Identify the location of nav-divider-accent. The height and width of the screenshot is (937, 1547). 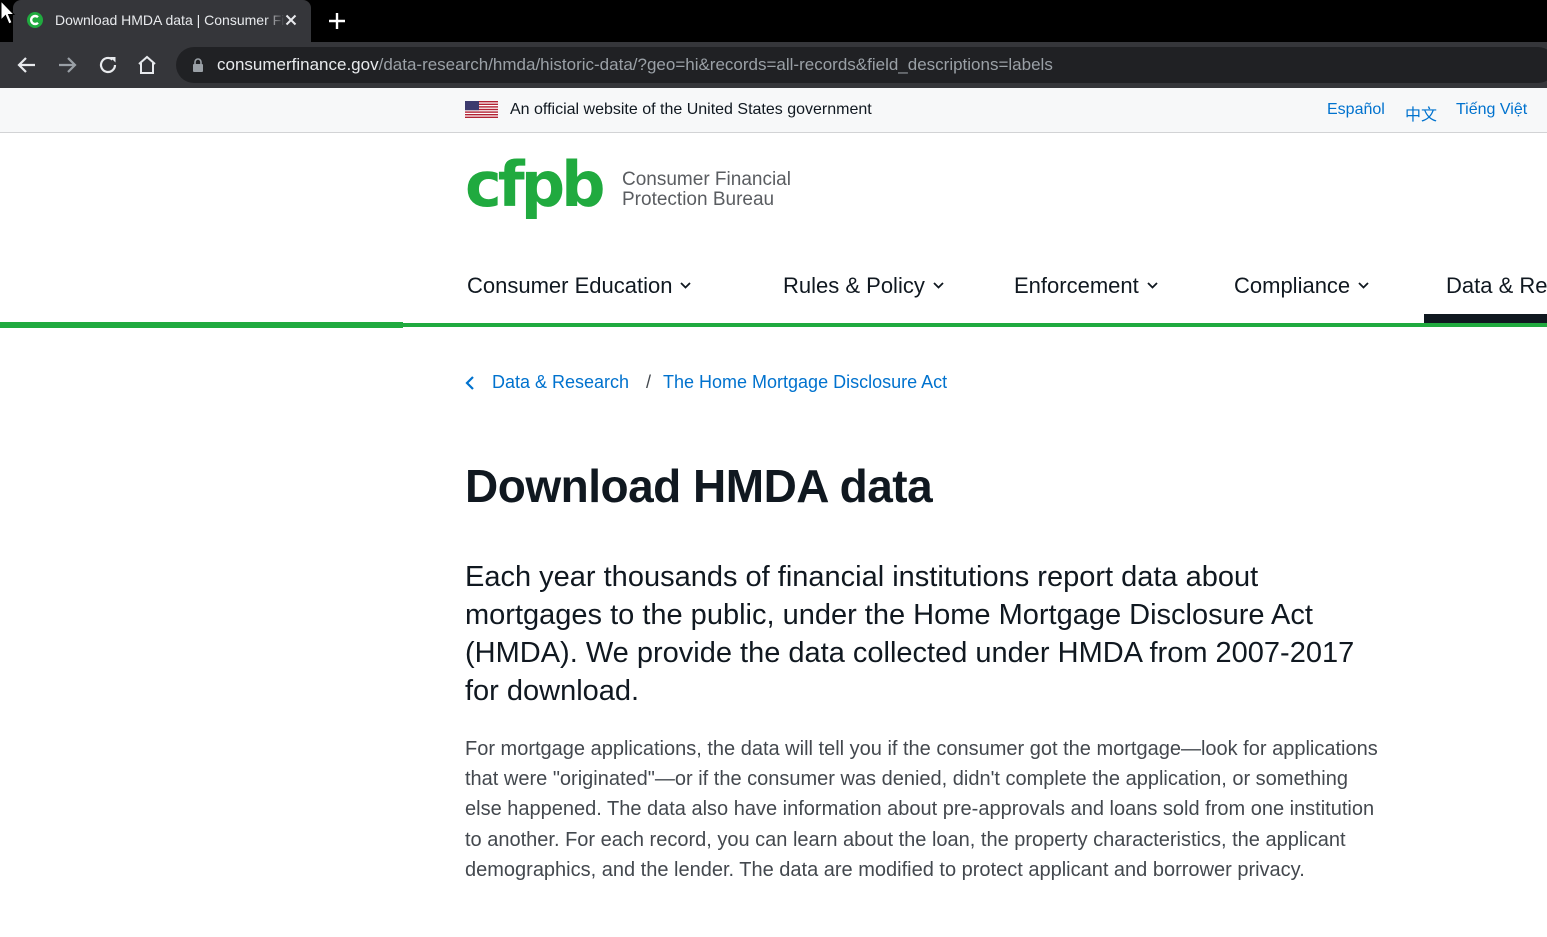
(201, 325).